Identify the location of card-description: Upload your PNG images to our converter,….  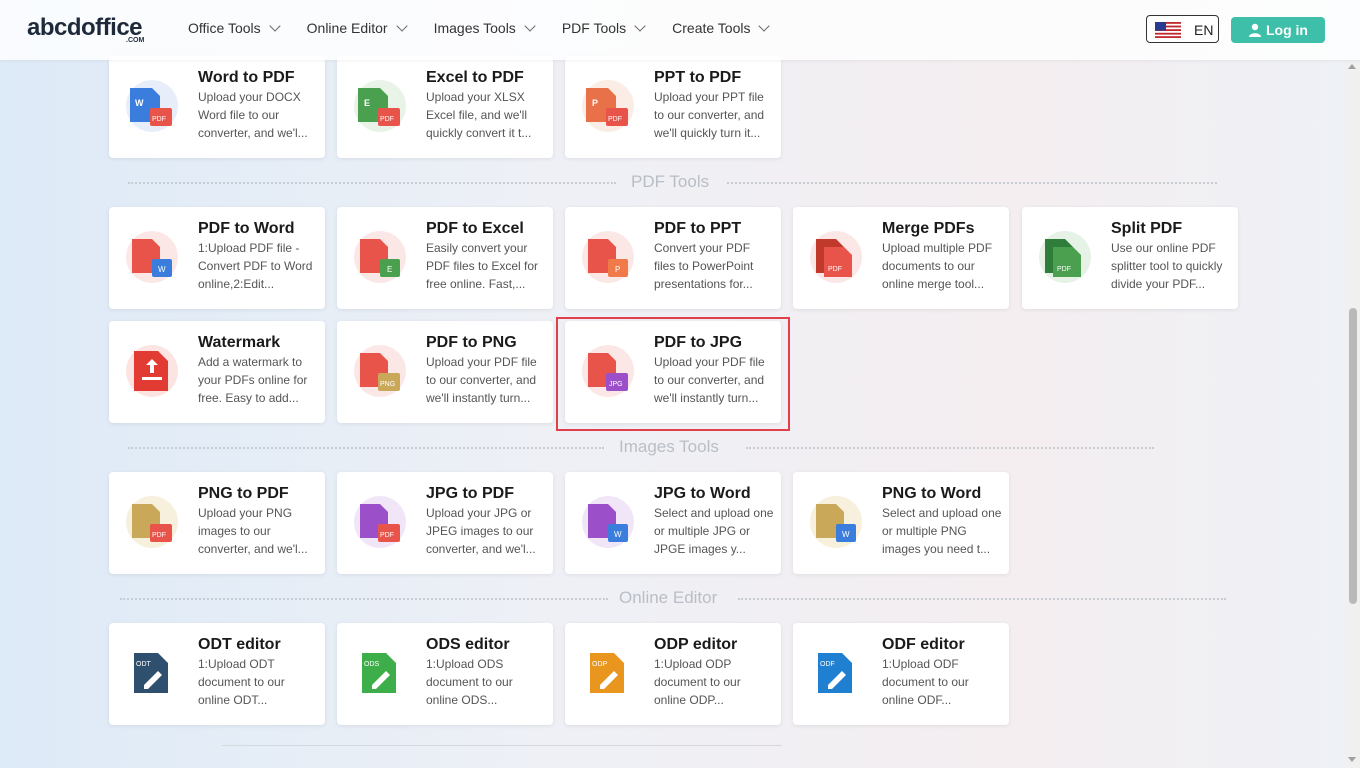
(253, 531).